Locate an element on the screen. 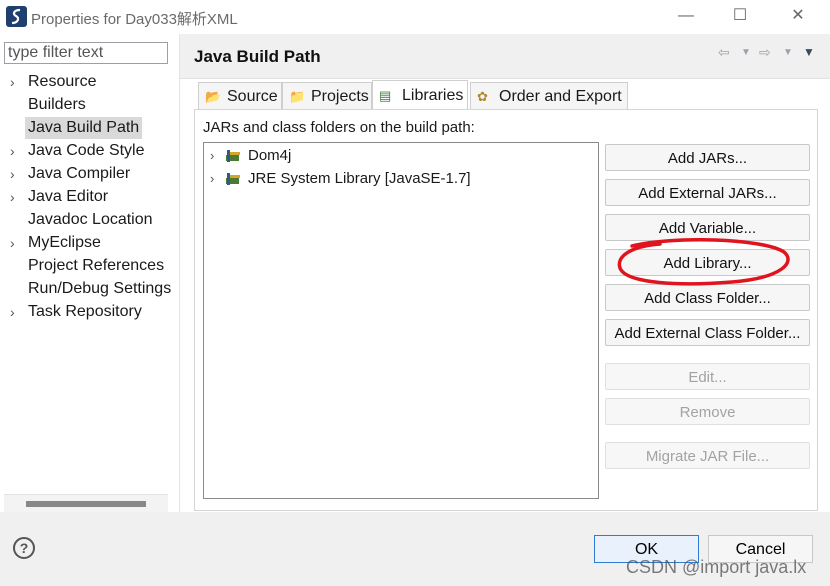  forward-arrow-icon: ⇨ is located at coordinates (765, 52).